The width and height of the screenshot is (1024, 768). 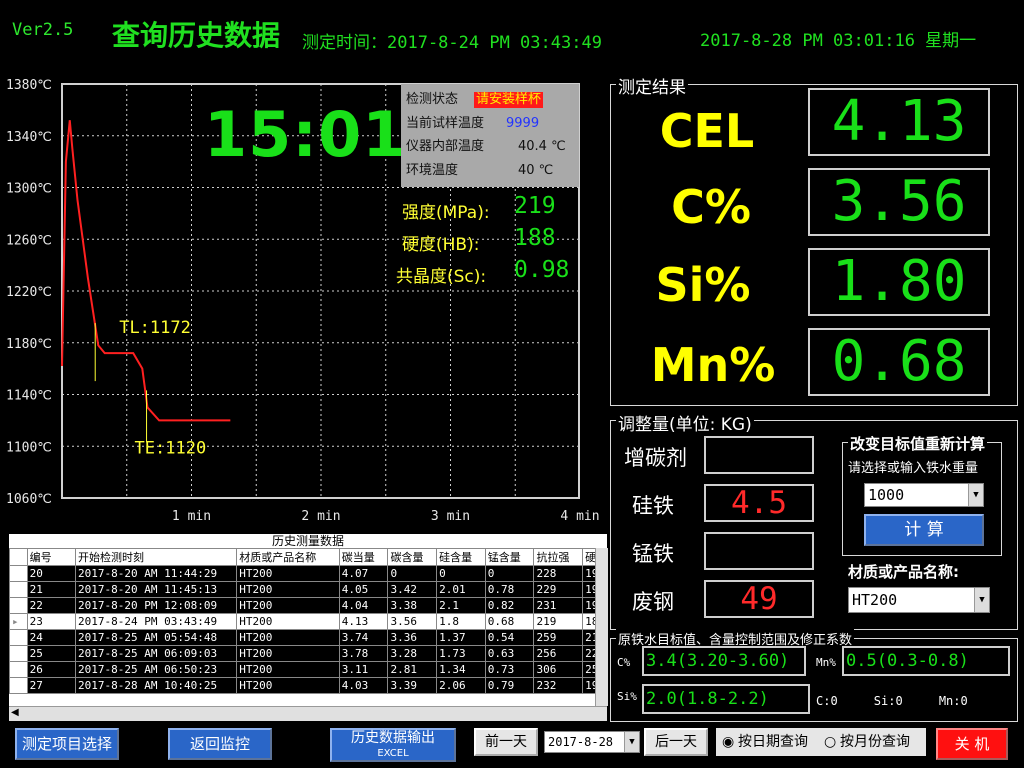 What do you see at coordinates (924, 530) in the screenshot?
I see `calculate-button: 计 算` at bounding box center [924, 530].